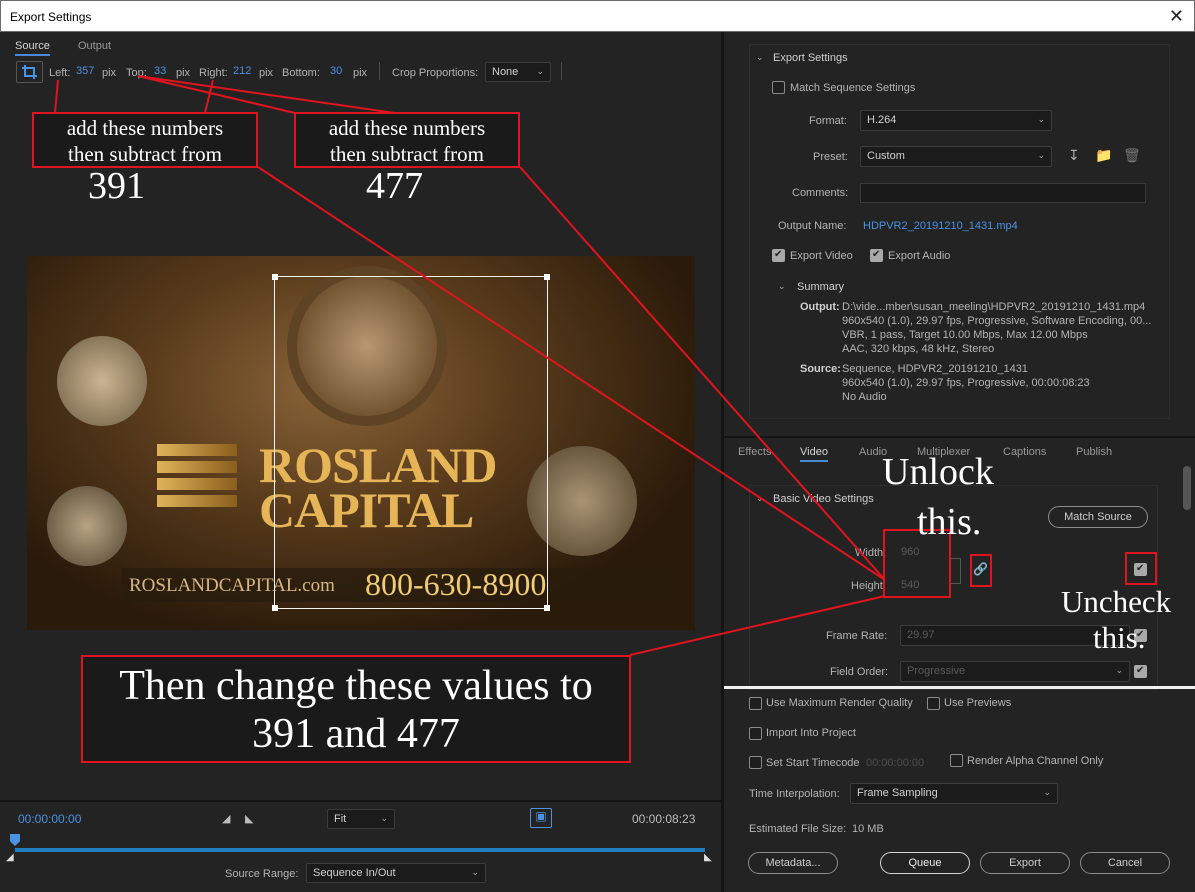  What do you see at coordinates (949, 522) in the screenshot?
I see `annotation-unlock: this.` at bounding box center [949, 522].